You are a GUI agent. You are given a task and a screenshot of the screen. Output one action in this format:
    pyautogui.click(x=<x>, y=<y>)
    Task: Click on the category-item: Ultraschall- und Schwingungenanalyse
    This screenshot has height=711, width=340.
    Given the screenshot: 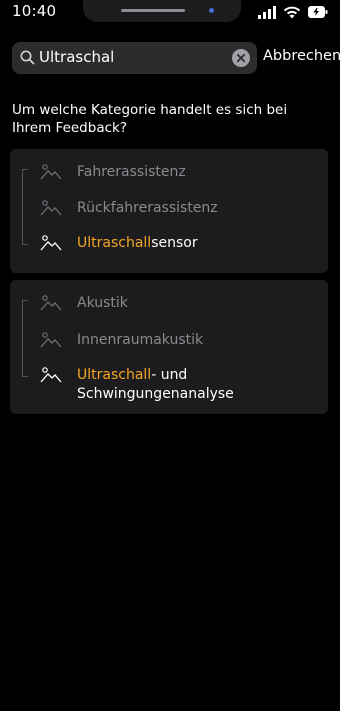 What is the action you would take?
    pyautogui.click(x=169, y=386)
    